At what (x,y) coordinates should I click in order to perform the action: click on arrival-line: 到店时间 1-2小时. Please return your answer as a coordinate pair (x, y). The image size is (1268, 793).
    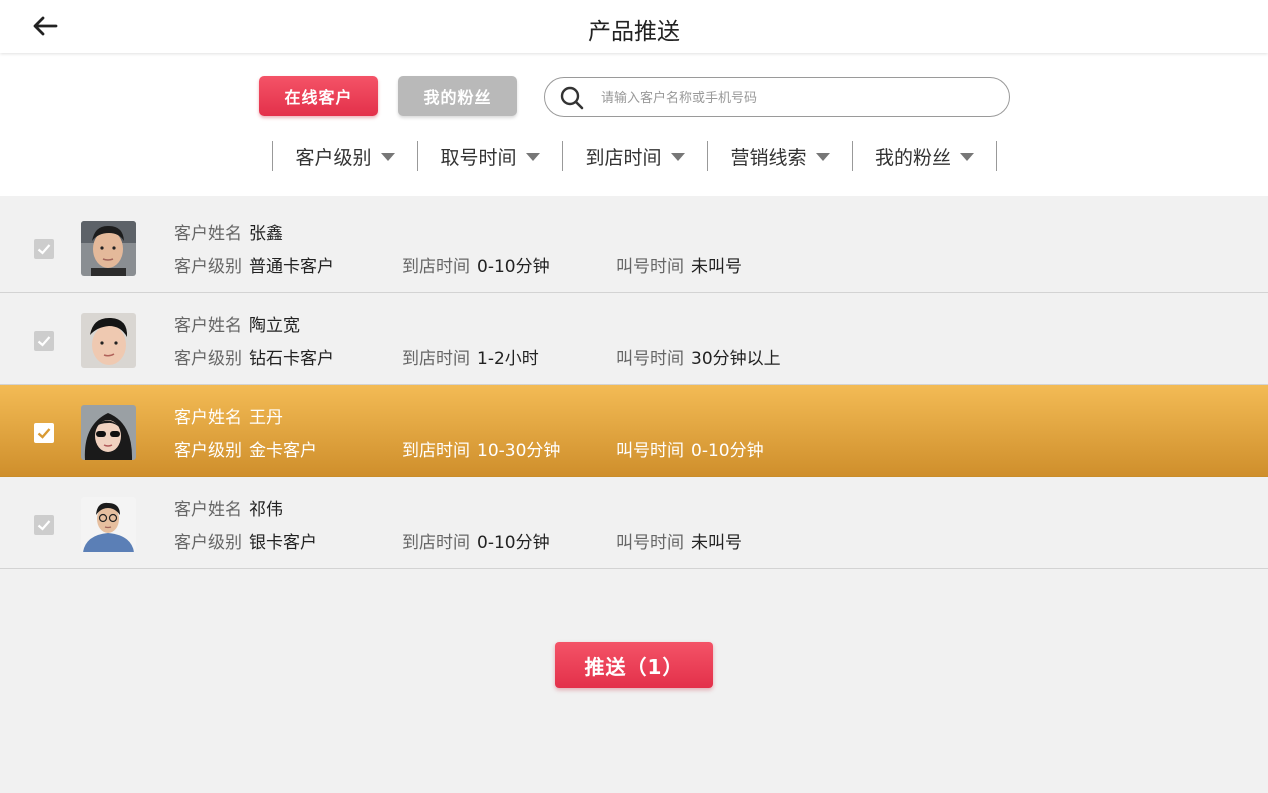
    Looking at the image, I should click on (470, 356).